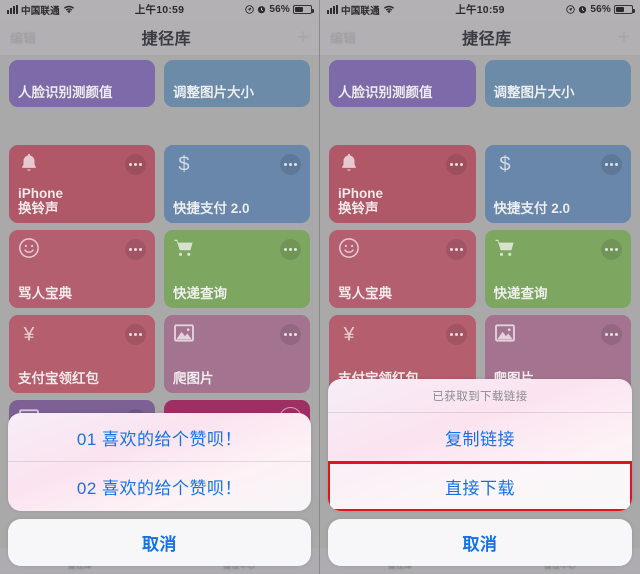 The height and width of the screenshot is (574, 640). Describe the element at coordinates (193, 378) in the screenshot. I see `shortcut-card-title: 爬图片` at that location.